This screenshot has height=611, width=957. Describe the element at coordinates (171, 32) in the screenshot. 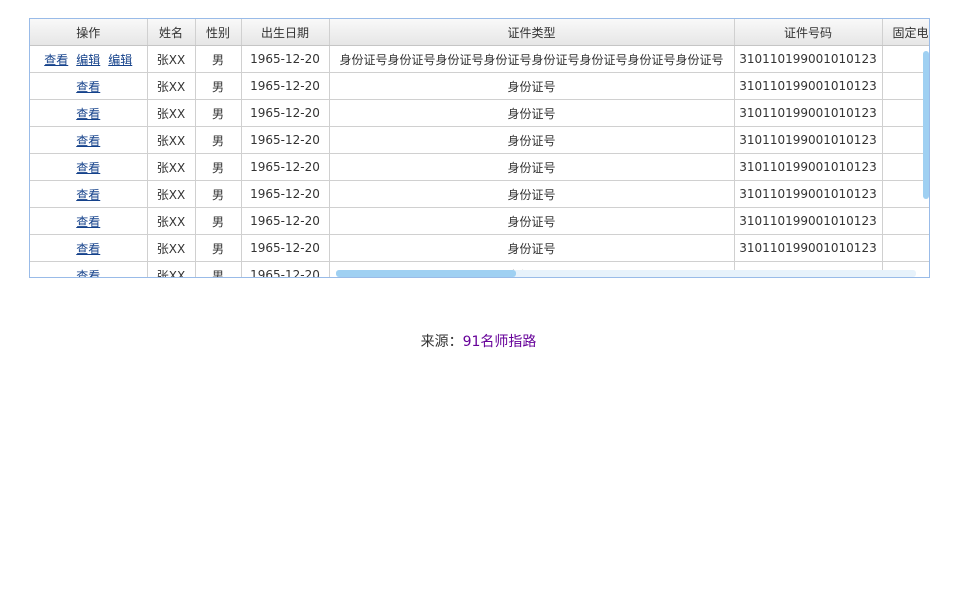

I see `col-header-name: 姓名` at that location.